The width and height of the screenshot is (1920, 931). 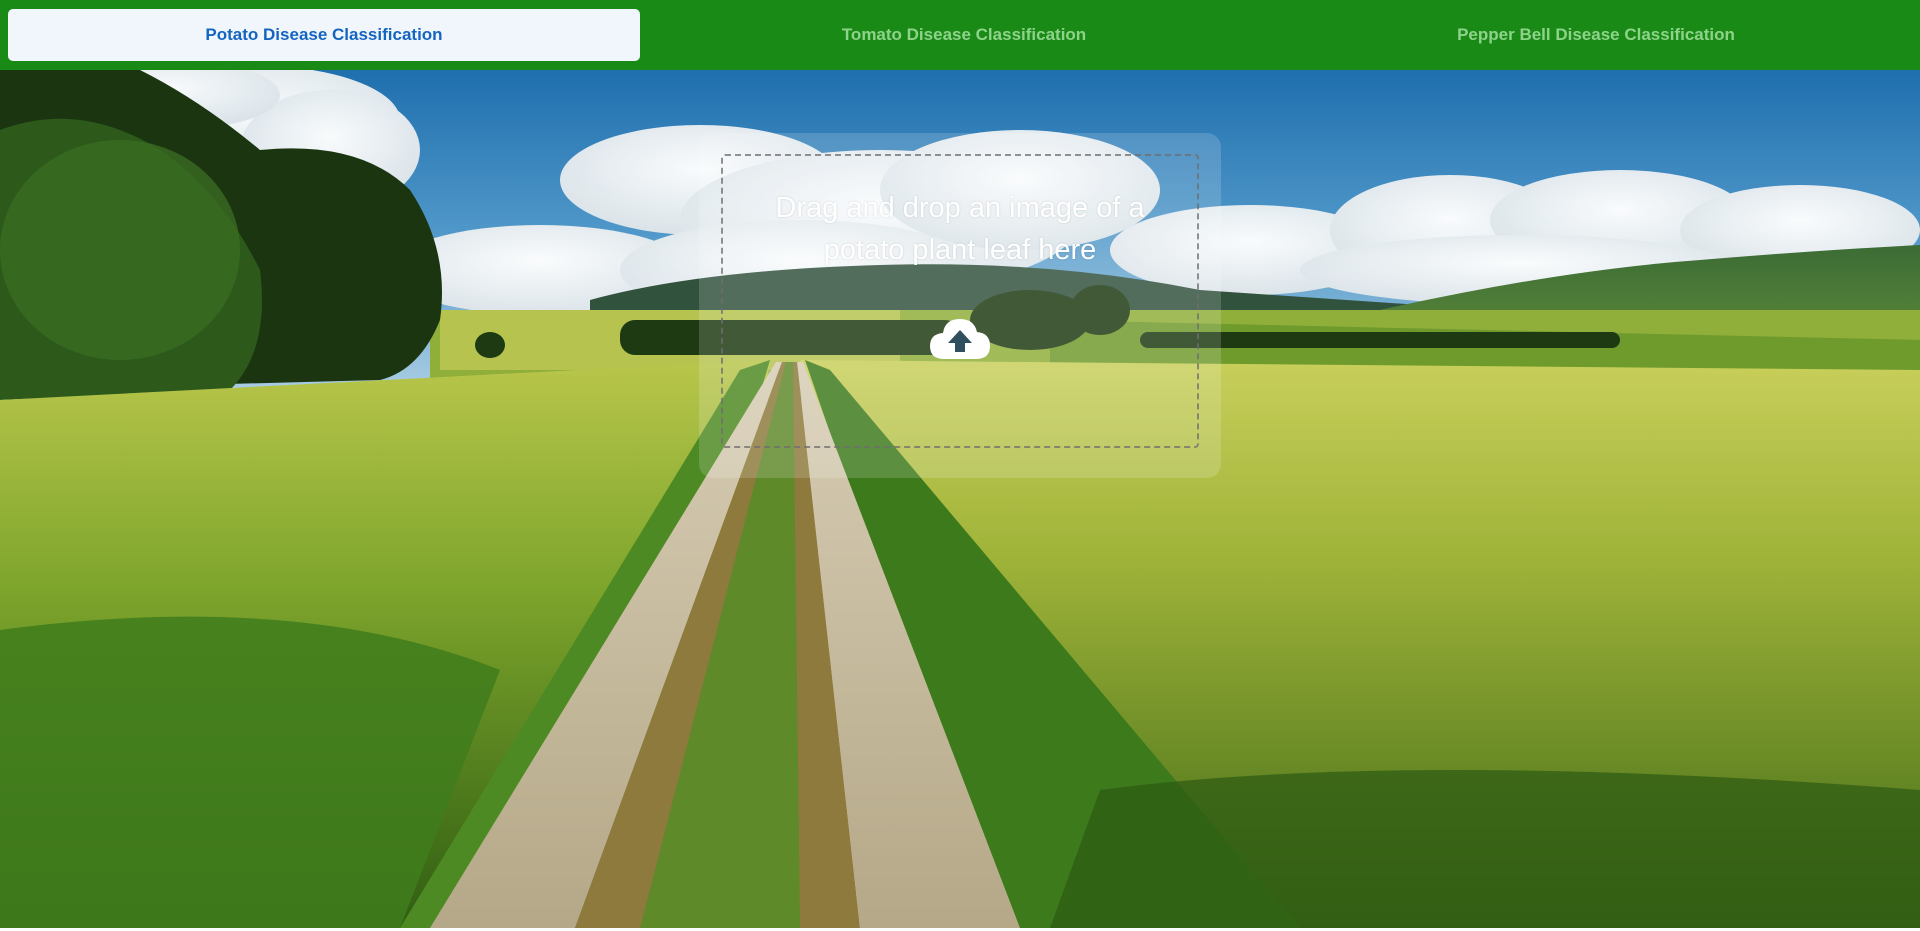 What do you see at coordinates (324, 35) in the screenshot?
I see `tab-potato: Potato Disease Classification` at bounding box center [324, 35].